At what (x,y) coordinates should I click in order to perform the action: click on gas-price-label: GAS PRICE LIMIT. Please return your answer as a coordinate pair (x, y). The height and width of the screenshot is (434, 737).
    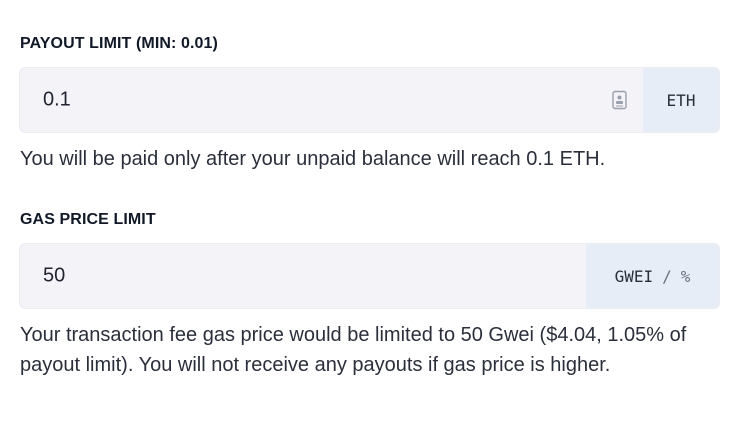
    Looking at the image, I should click on (88, 219).